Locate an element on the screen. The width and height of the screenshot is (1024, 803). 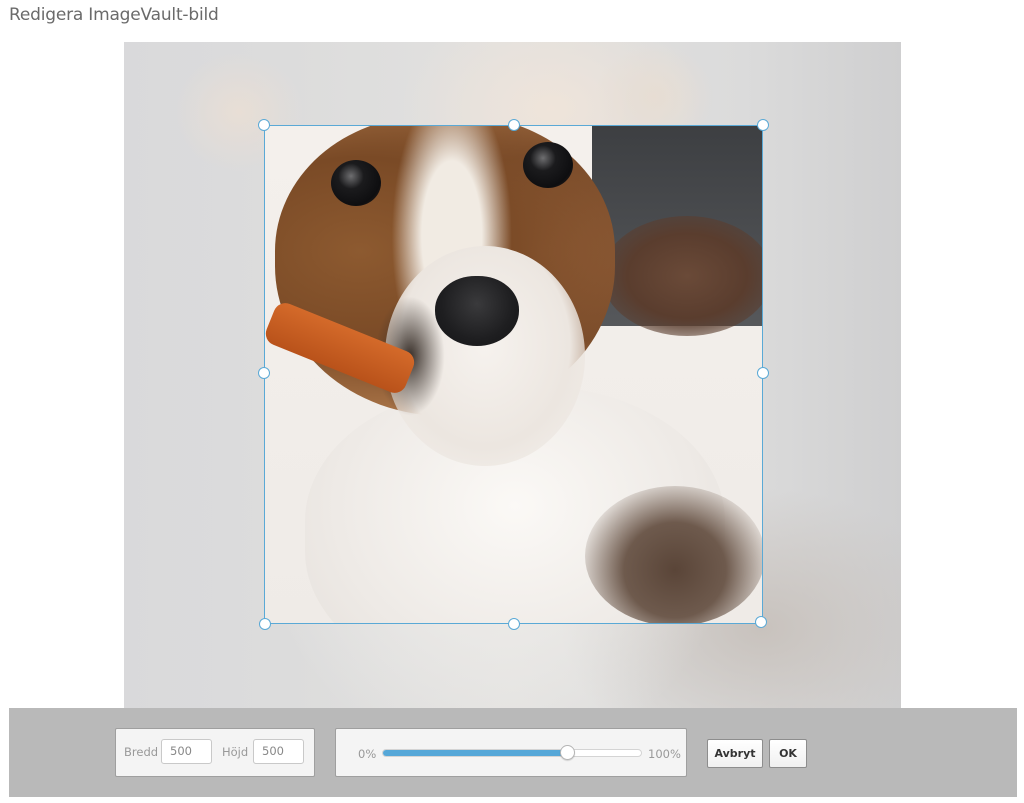
puppy-eye-right is located at coordinates (548, 165).